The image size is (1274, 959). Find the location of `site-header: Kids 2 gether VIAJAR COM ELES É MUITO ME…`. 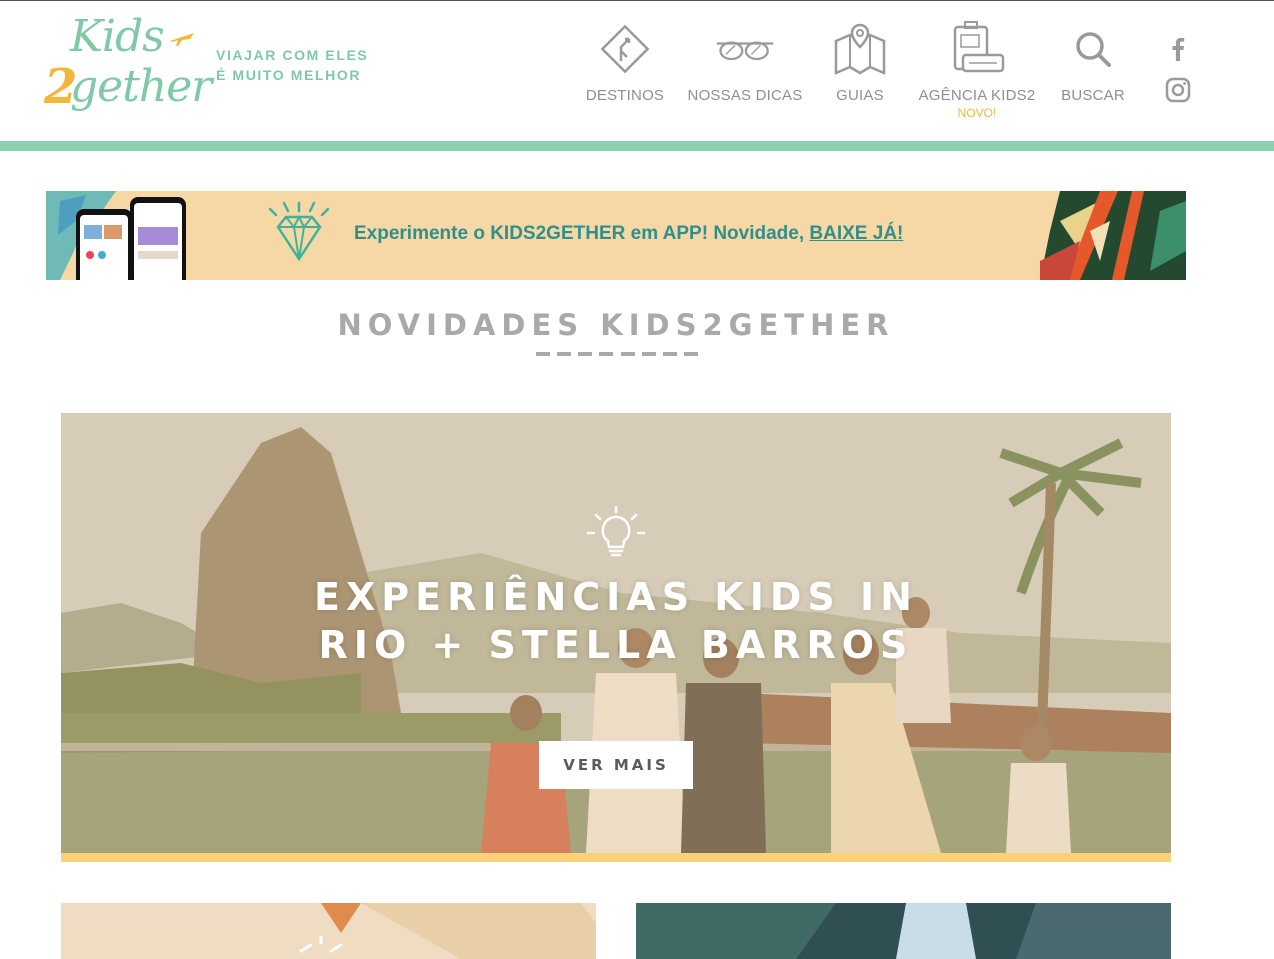

site-header: Kids 2 gether VIAJAR COM ELES É MUITO ME… is located at coordinates (637, 70).